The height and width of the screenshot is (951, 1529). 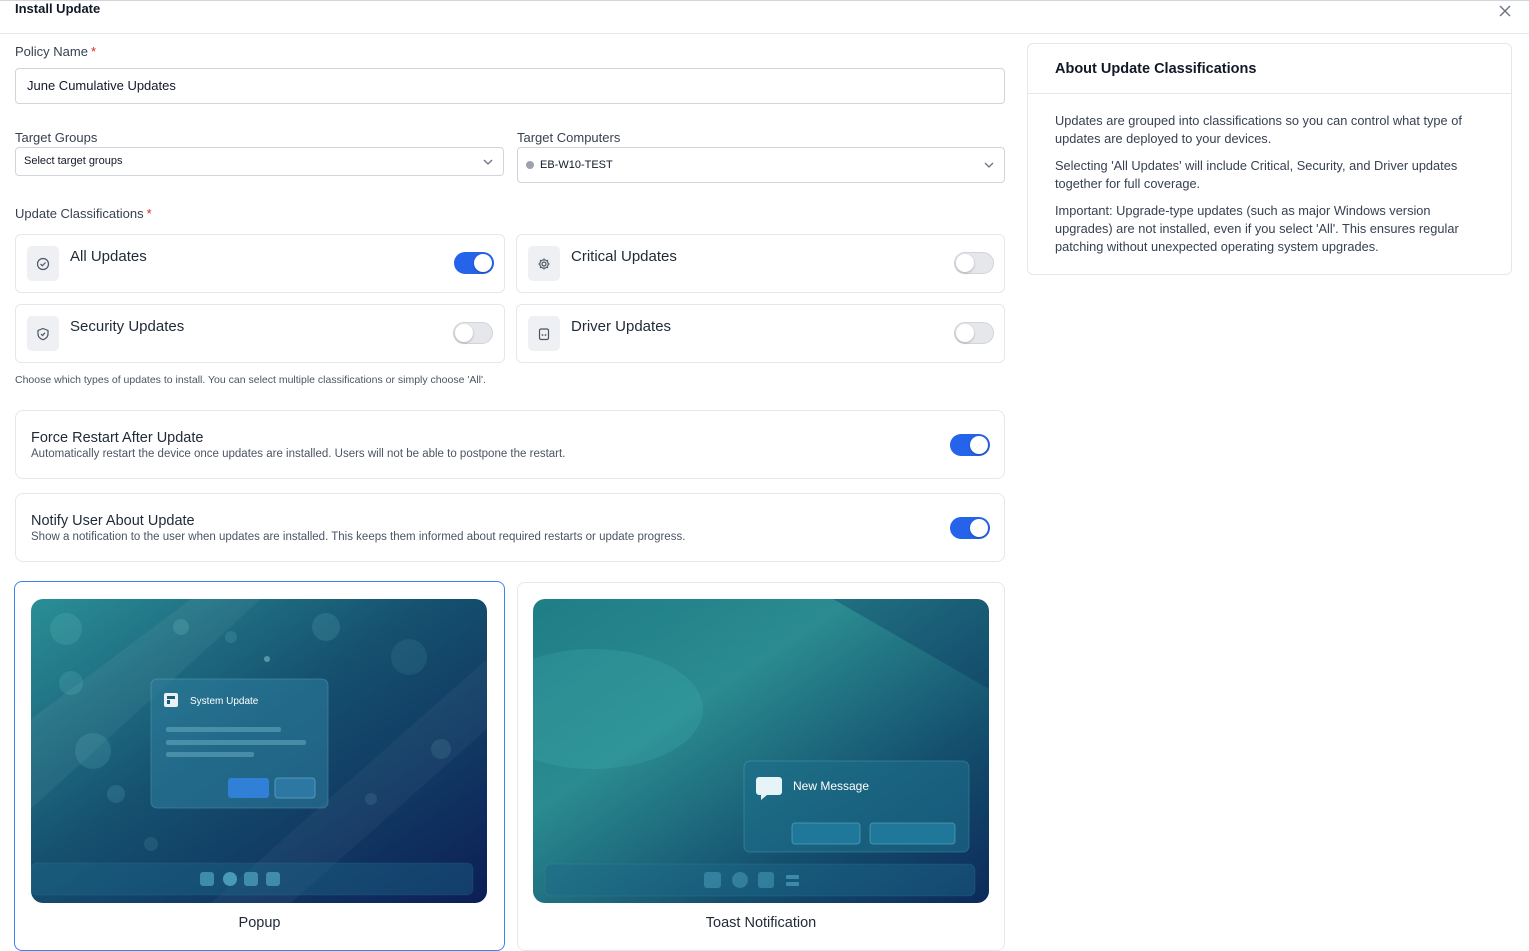 What do you see at coordinates (764, 17) in the screenshot?
I see `dialog-header: Install Update` at bounding box center [764, 17].